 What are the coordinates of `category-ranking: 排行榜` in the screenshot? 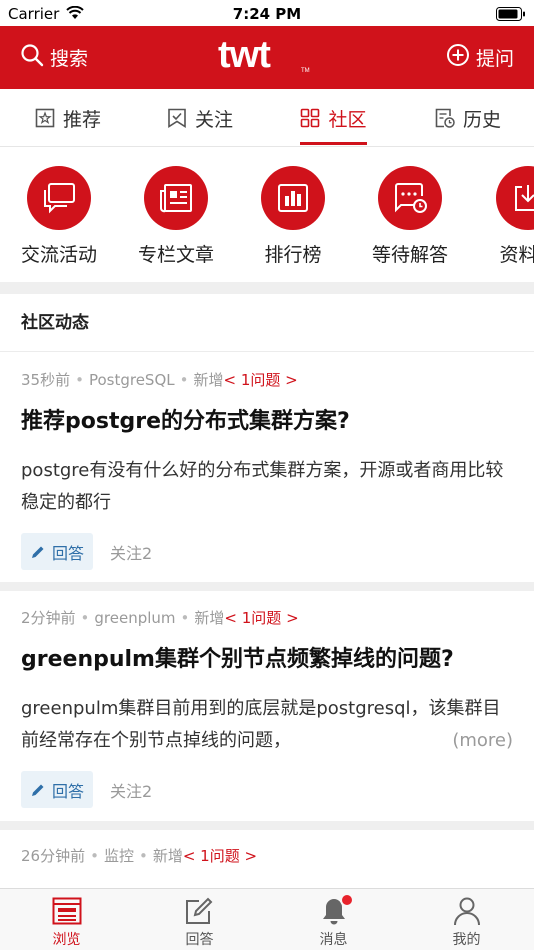 It's located at (293, 216).